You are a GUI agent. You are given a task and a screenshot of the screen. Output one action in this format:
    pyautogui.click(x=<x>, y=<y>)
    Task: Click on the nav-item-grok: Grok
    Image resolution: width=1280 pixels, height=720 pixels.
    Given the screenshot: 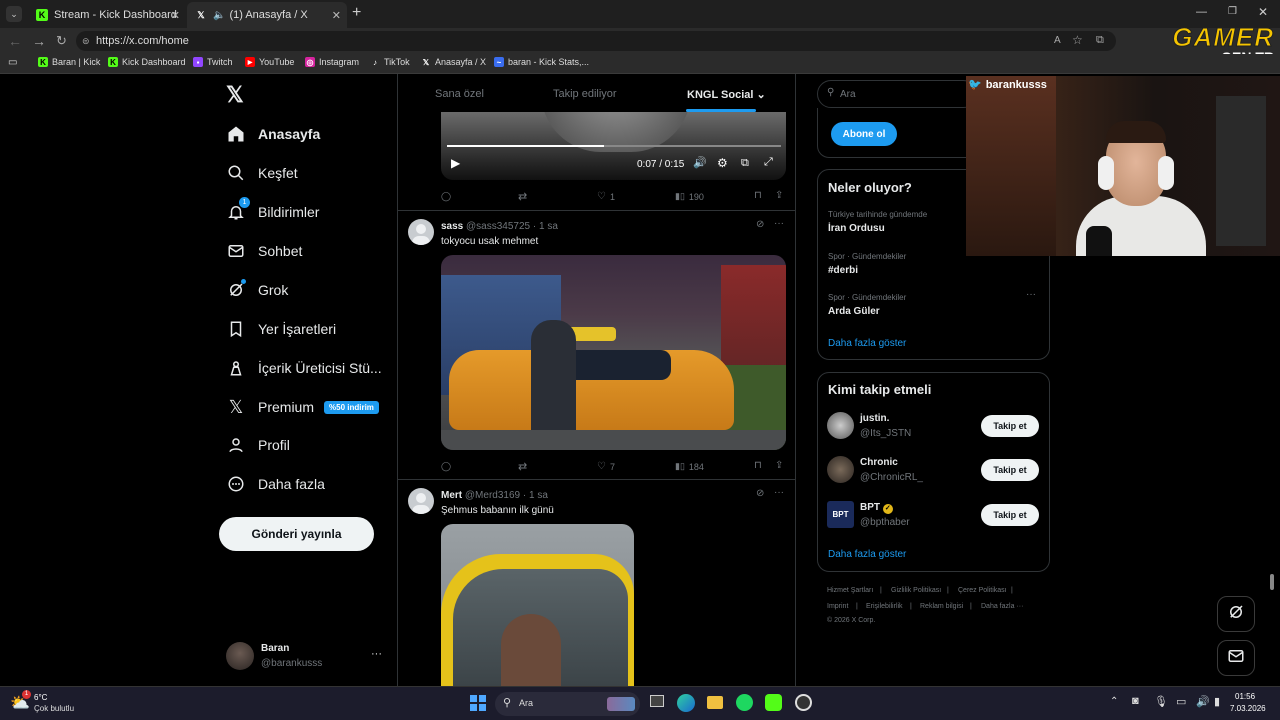 What is the action you would take?
    pyautogui.click(x=257, y=290)
    